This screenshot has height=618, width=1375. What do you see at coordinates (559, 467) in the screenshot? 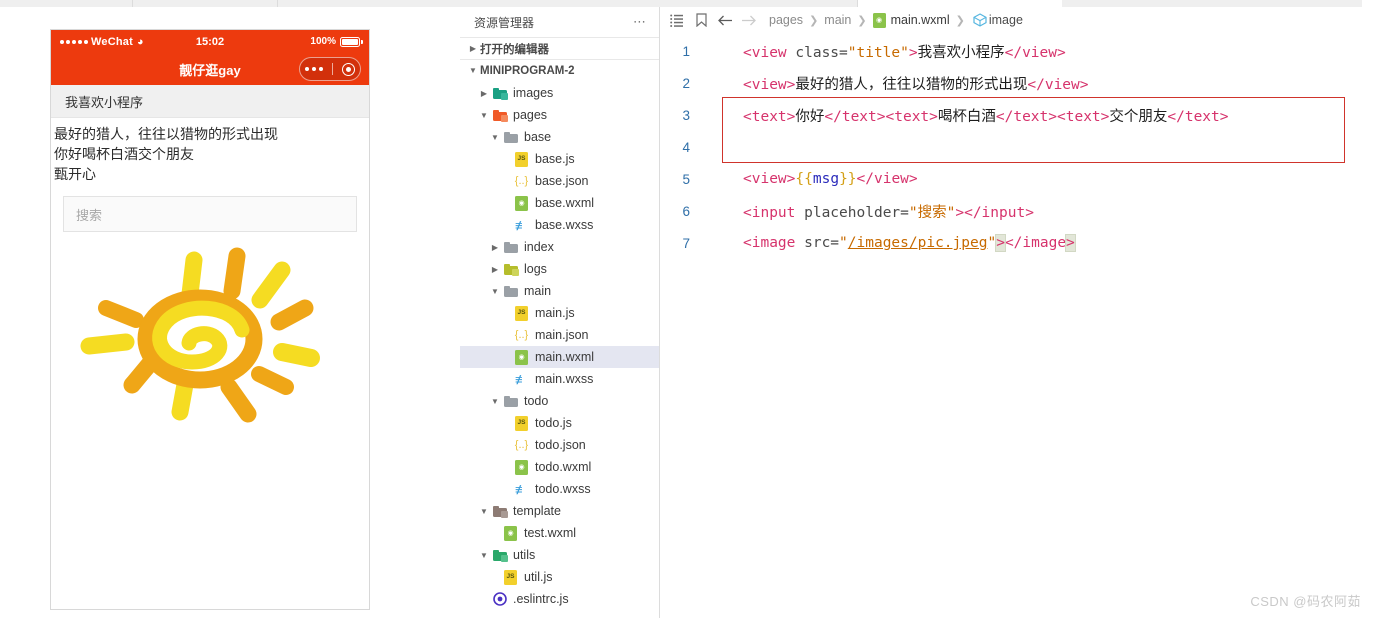
I see `tree-file-todo-wxml: ▶◉todo.wxml` at bounding box center [559, 467].